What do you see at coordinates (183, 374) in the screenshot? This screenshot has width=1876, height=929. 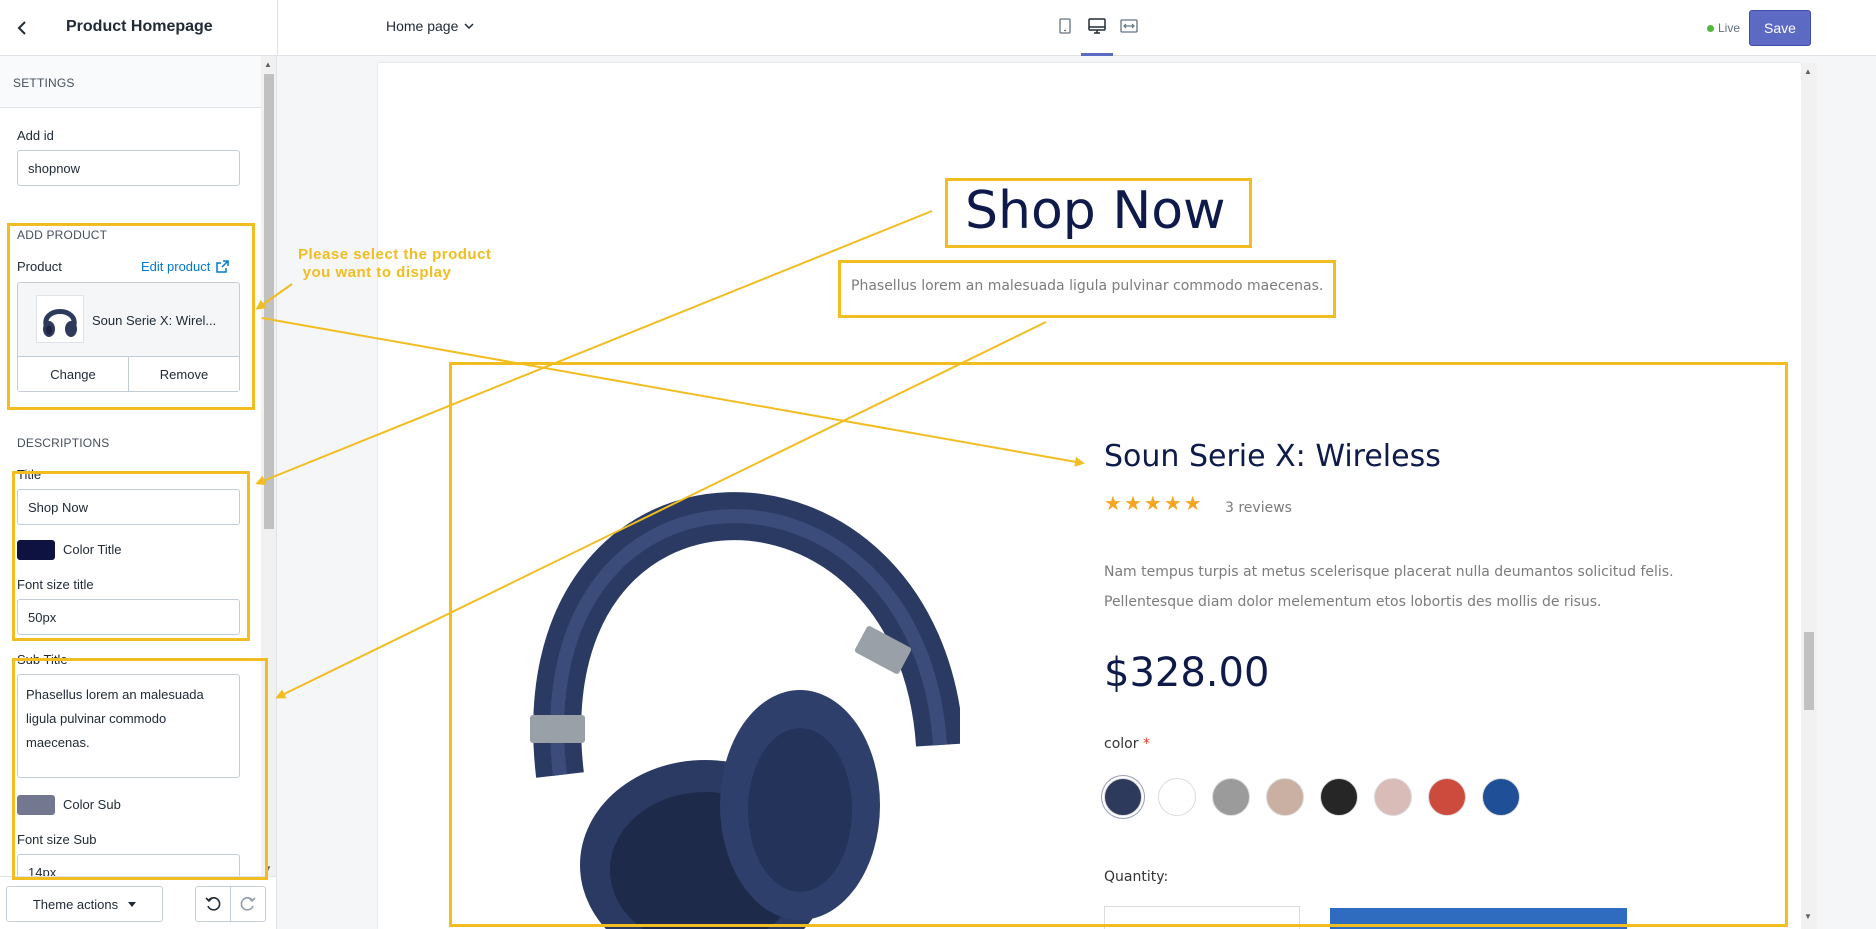 I see `remove-product-button: Remove` at bounding box center [183, 374].